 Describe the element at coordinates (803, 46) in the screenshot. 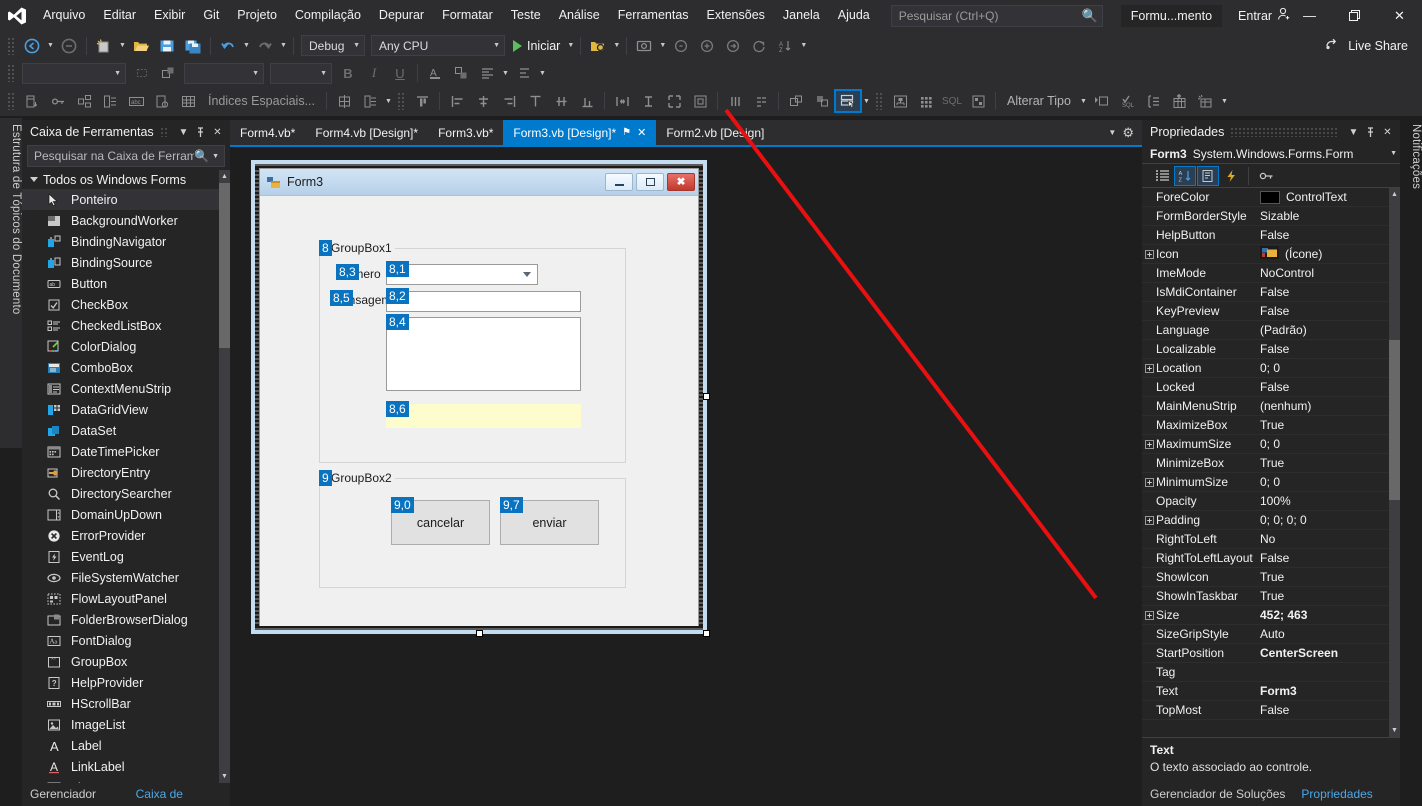

I see `sort-dropdown-icon: ▼` at that location.